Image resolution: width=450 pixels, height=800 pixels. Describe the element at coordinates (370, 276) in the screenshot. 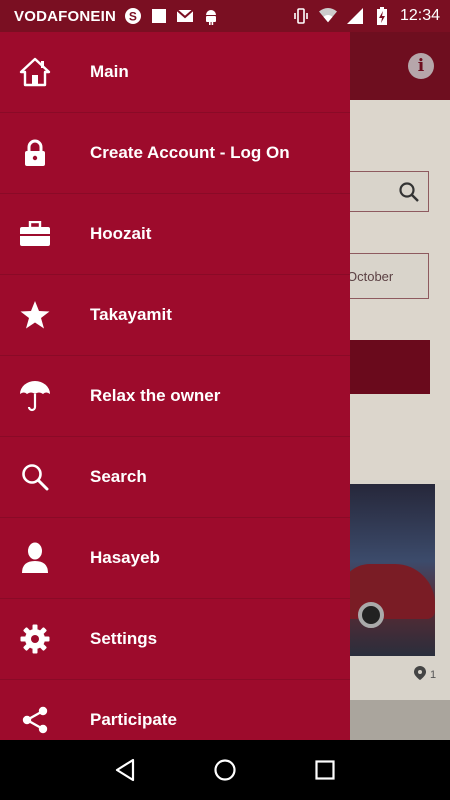

I see `date-field-text: October` at that location.